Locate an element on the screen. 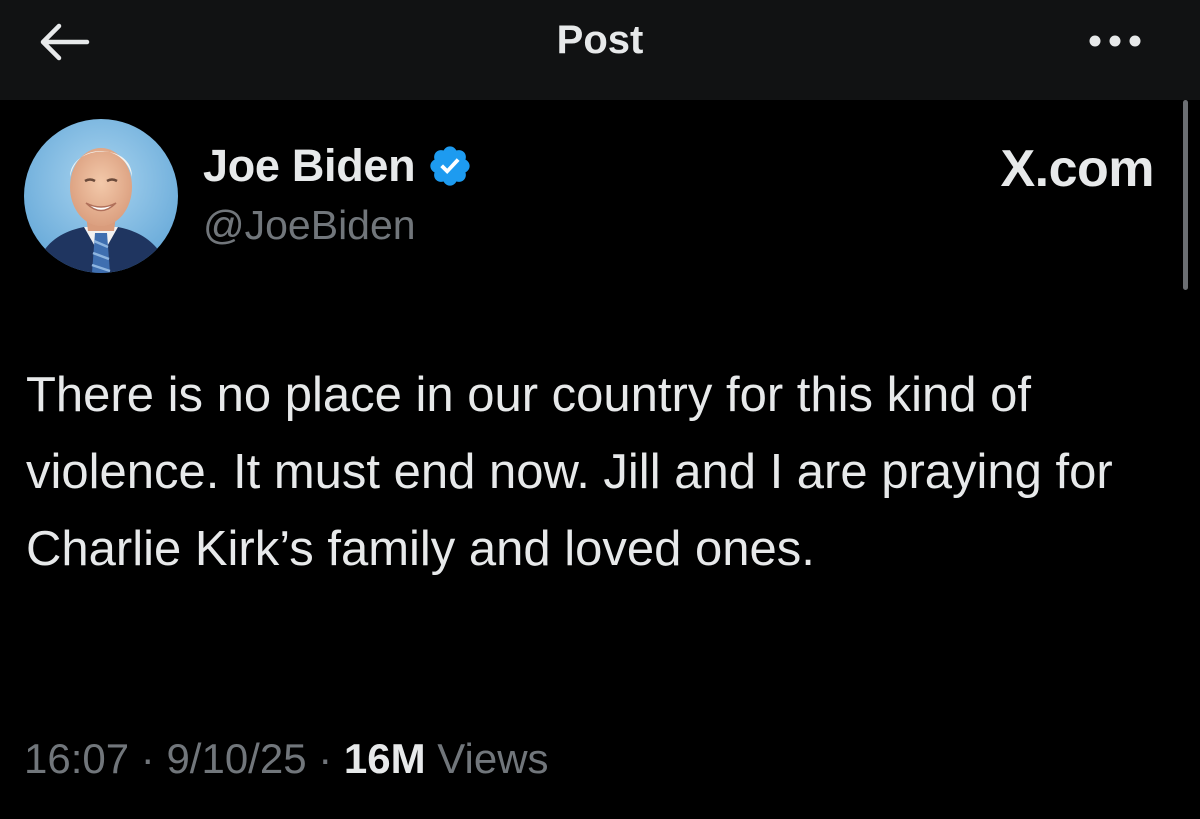 This screenshot has height=819, width=1200. avatar is located at coordinates (101, 196).